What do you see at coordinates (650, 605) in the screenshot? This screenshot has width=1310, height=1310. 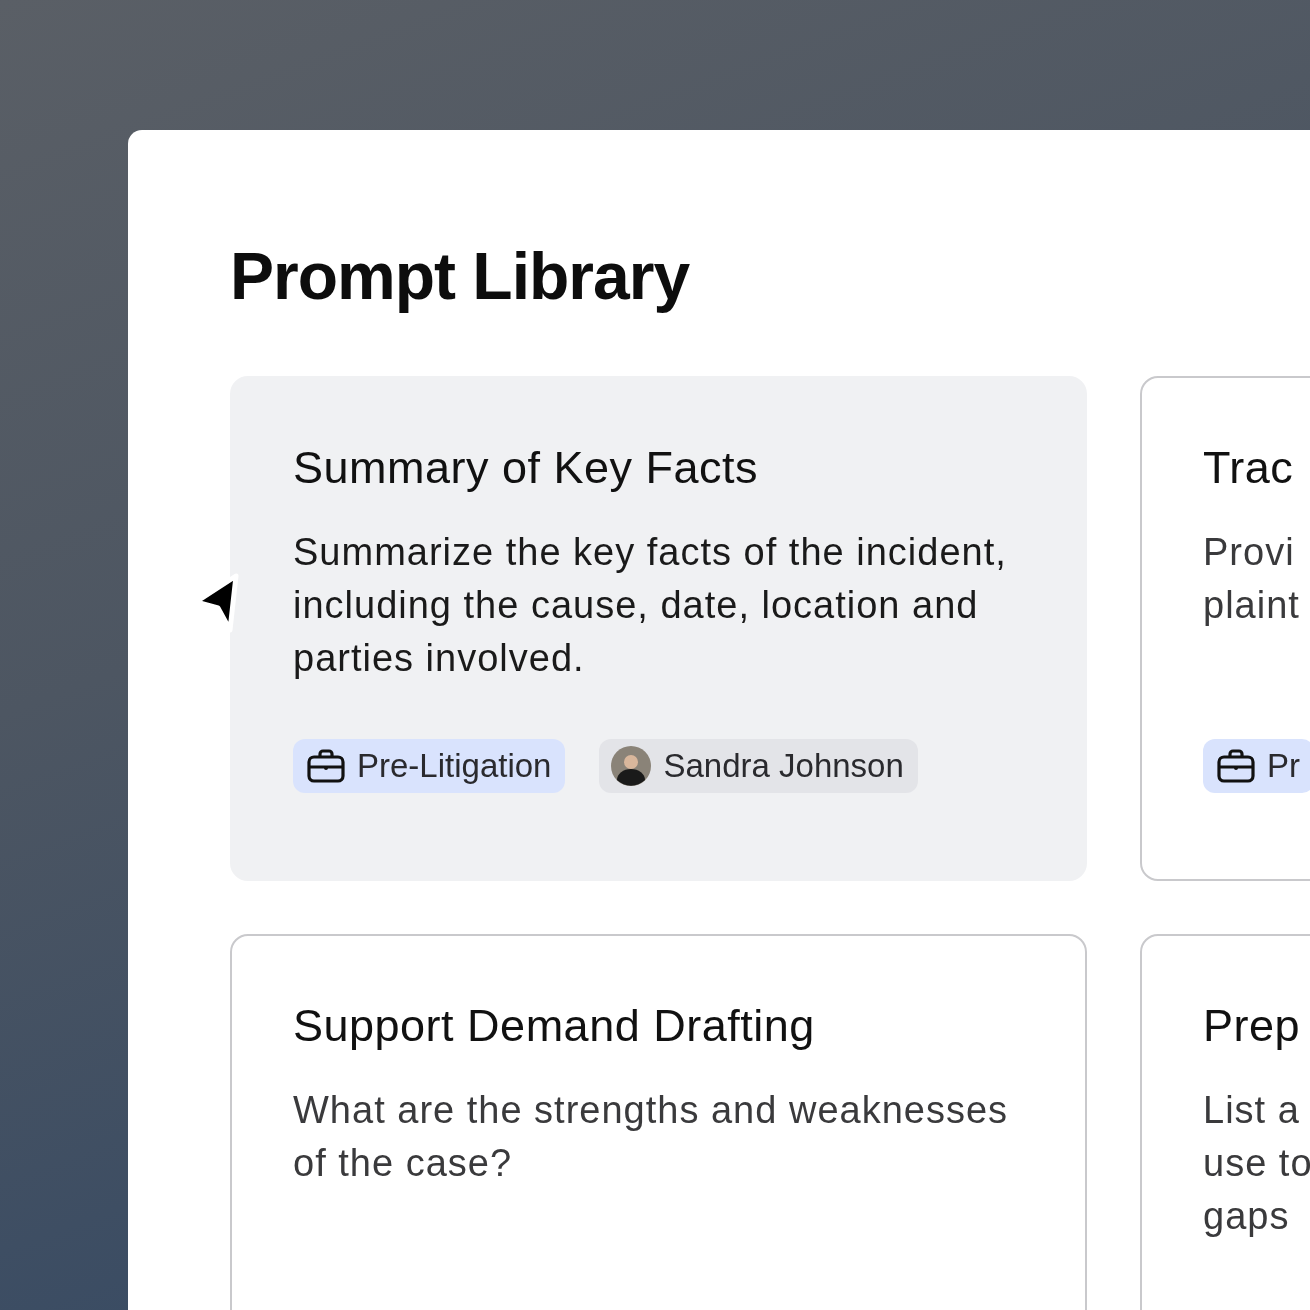 I see `card-description: Summarize the key facts of the incident, including the cause, date, location and parties involved.` at bounding box center [650, 605].